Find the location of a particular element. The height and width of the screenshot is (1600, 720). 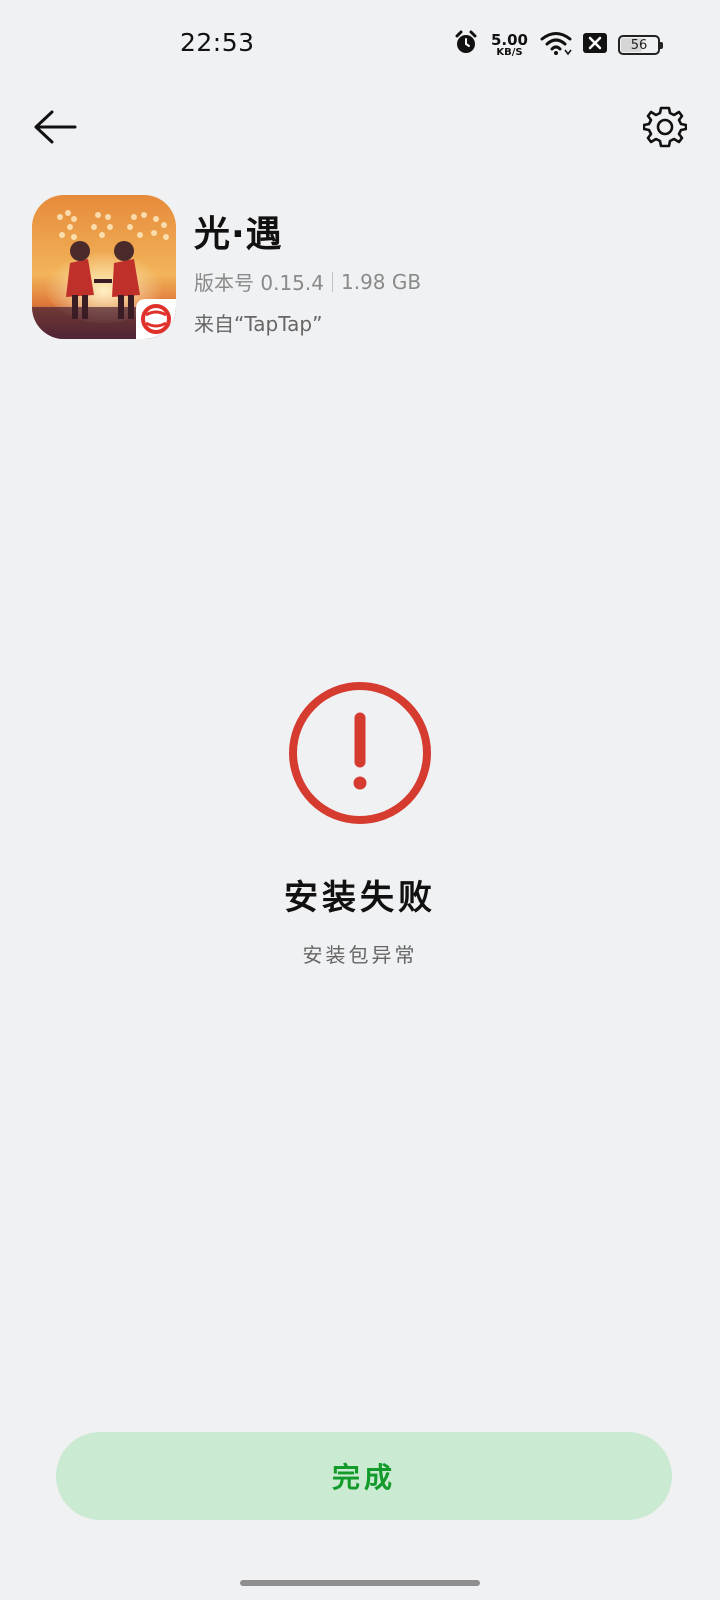

app-source: 来自“TapTap” is located at coordinates (258, 324).